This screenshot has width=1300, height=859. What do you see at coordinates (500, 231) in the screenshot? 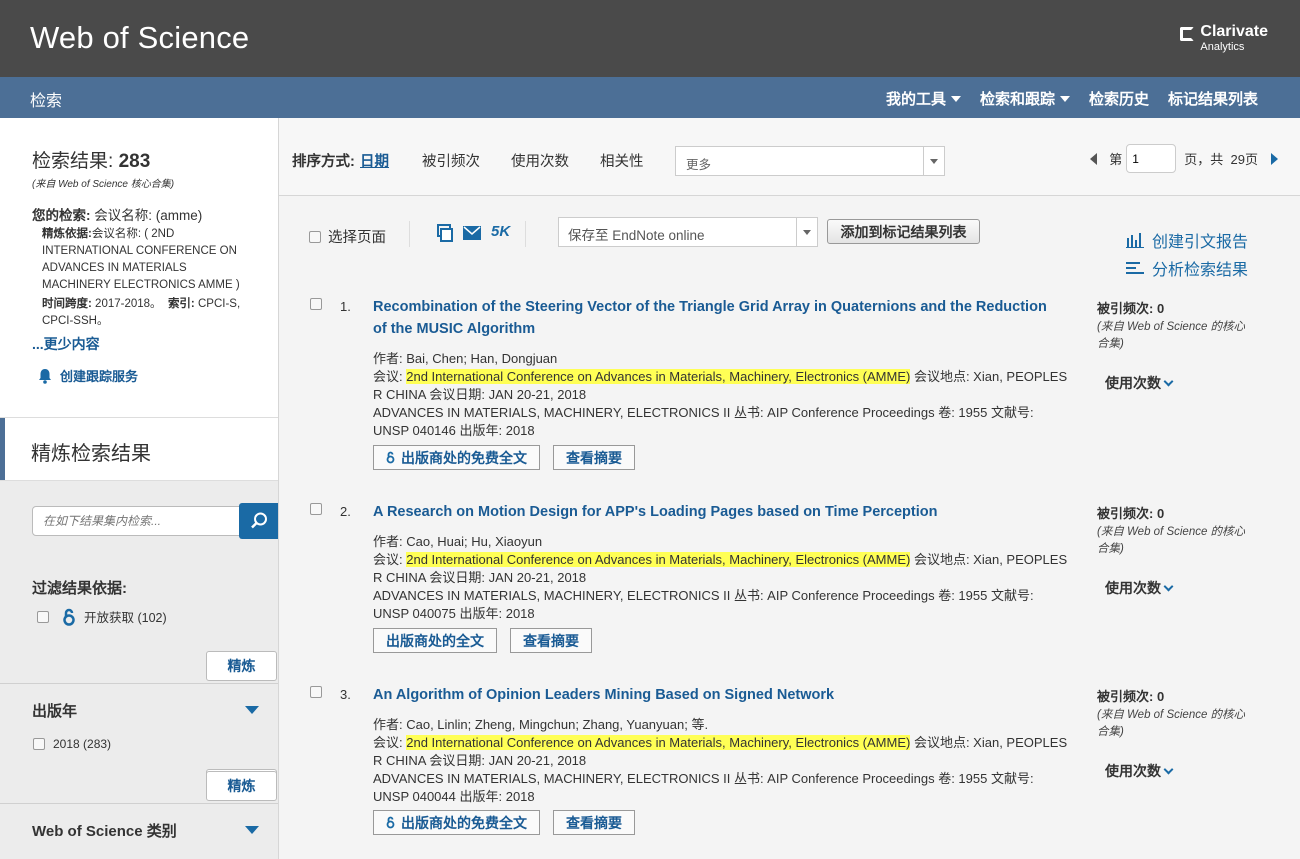
I see `export-5k-link: 5K` at bounding box center [500, 231].